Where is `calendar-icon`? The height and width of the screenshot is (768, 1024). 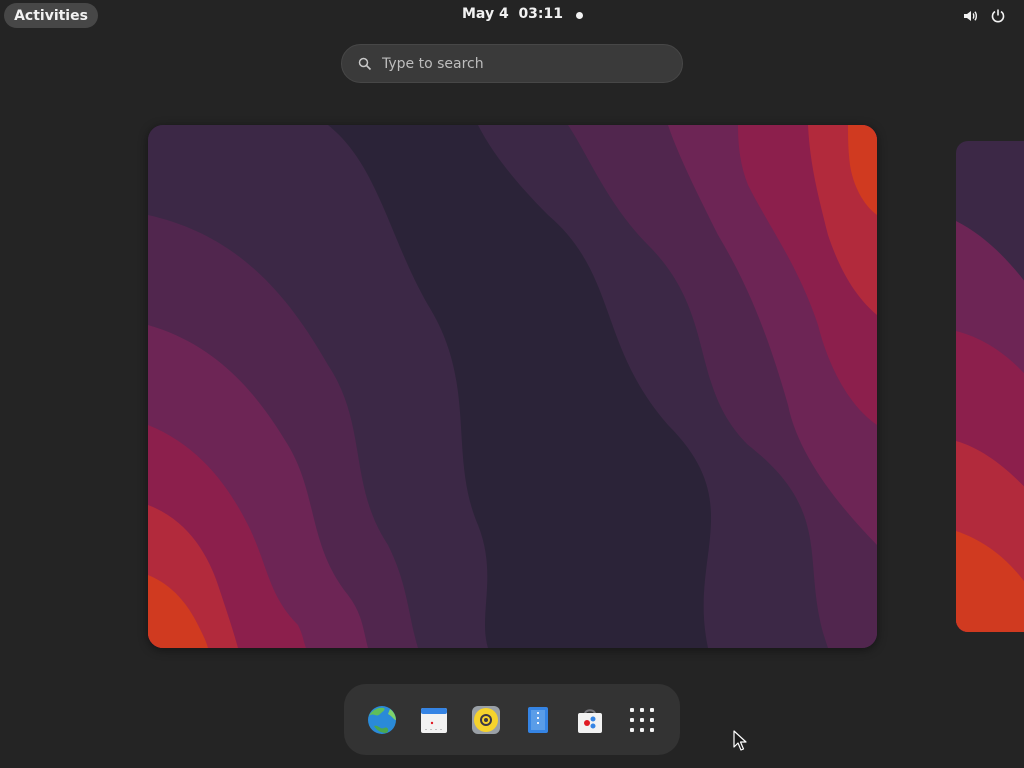
calendar-icon is located at coordinates (434, 720).